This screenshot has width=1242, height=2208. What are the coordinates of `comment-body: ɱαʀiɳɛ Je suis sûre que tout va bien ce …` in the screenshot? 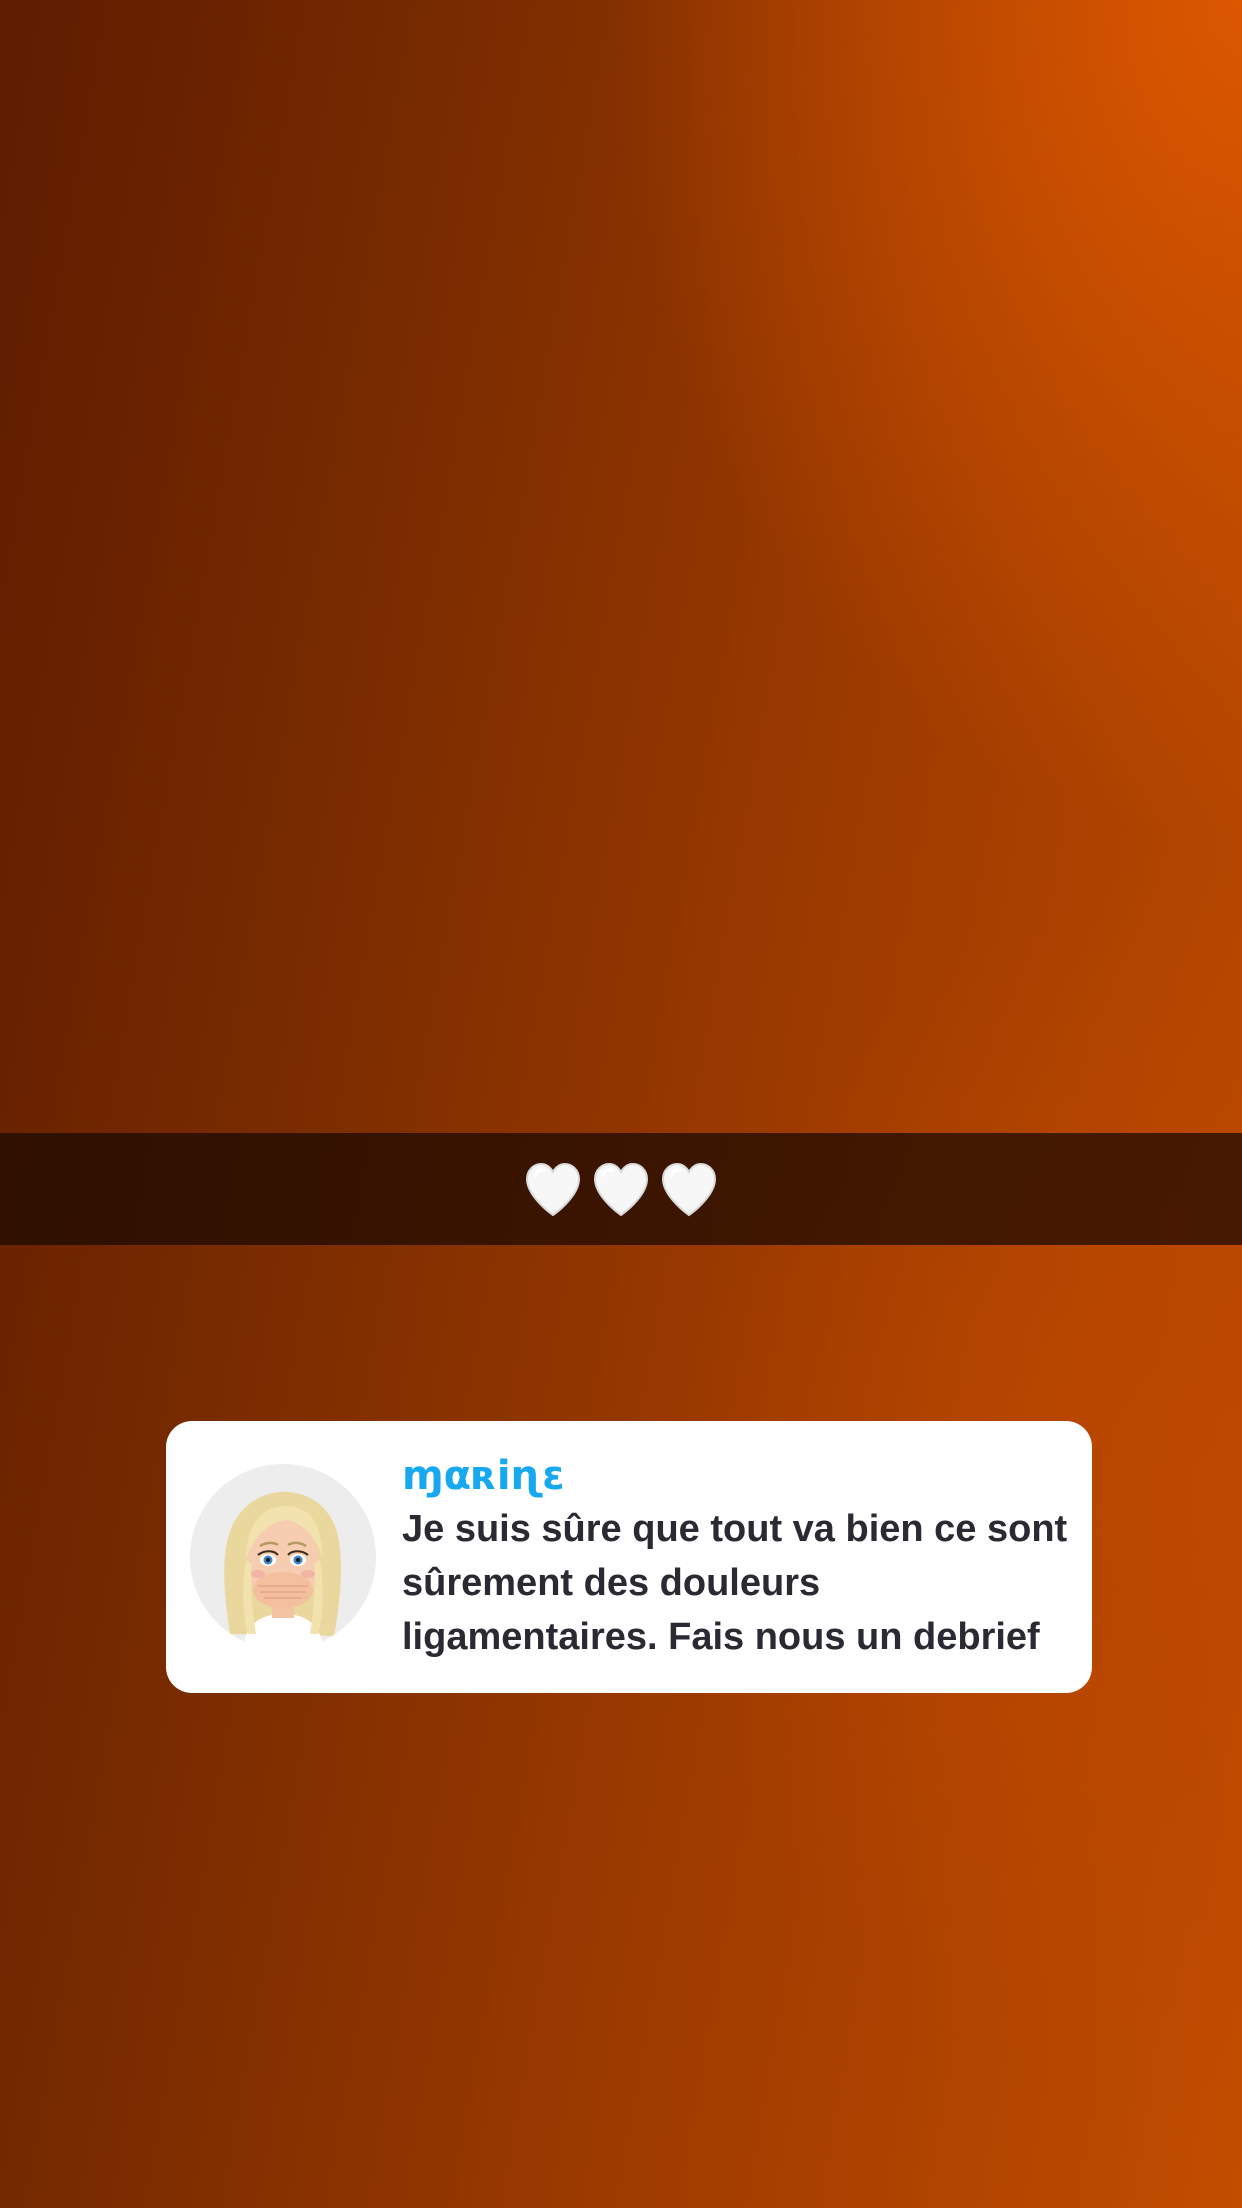 It's located at (735, 1557).